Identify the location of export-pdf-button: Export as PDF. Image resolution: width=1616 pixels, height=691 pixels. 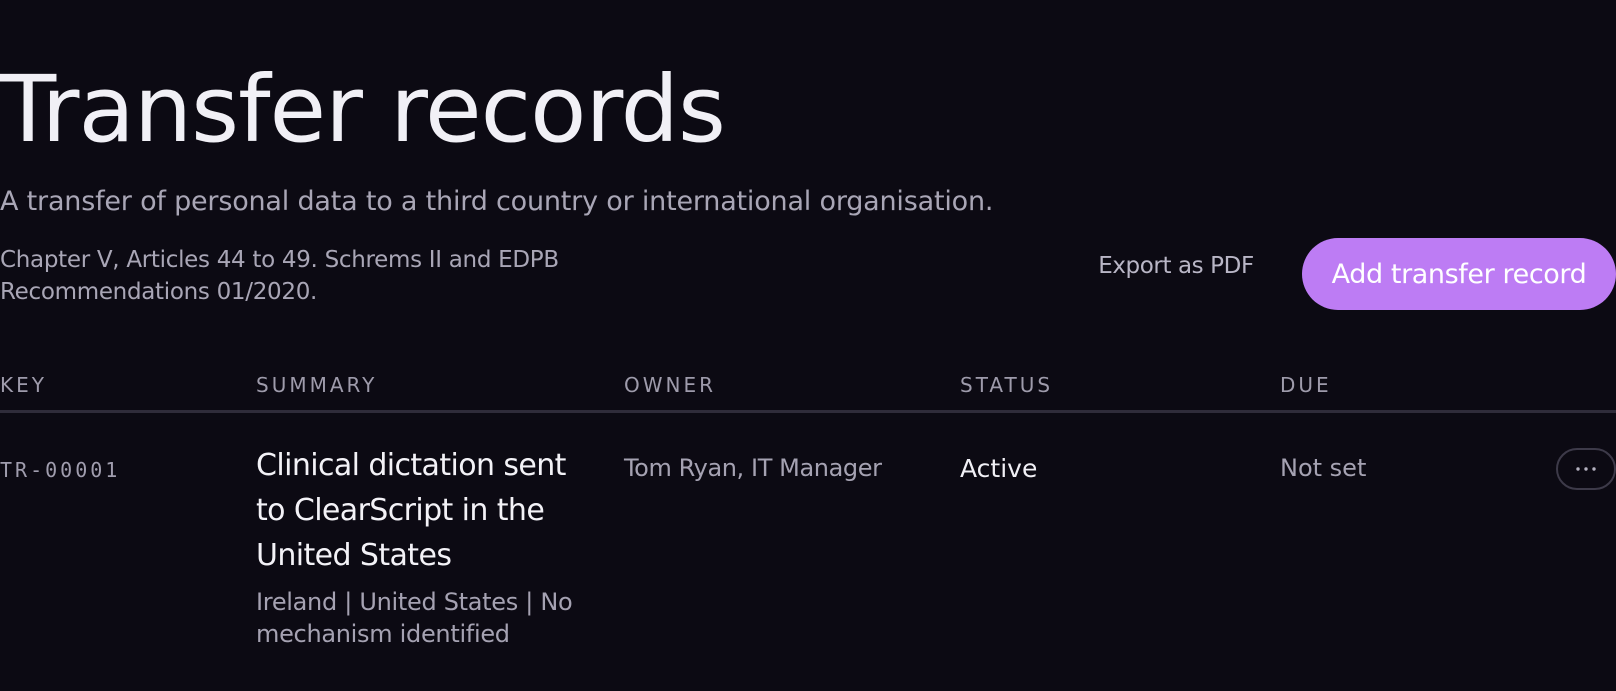
(1176, 266).